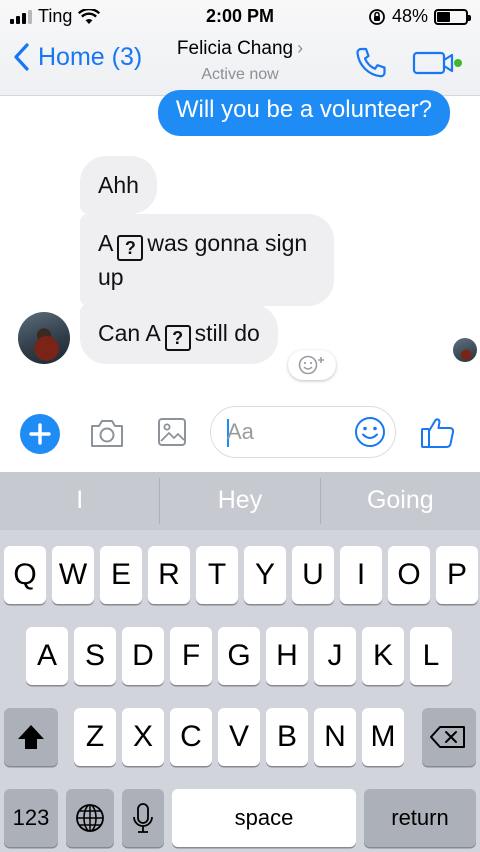  I want to click on camera-icon, so click(107, 433).